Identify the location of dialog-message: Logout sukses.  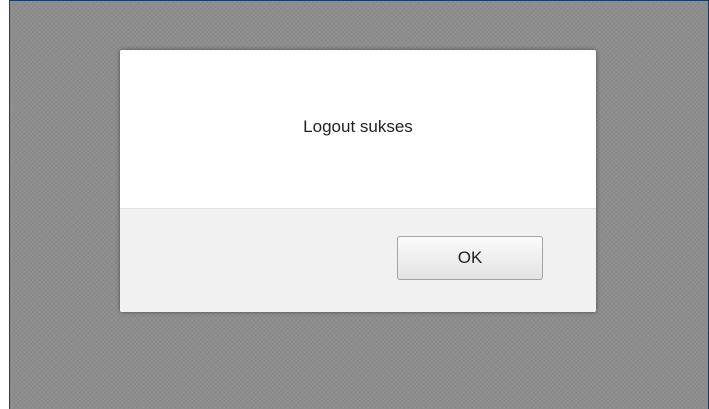
(358, 126).